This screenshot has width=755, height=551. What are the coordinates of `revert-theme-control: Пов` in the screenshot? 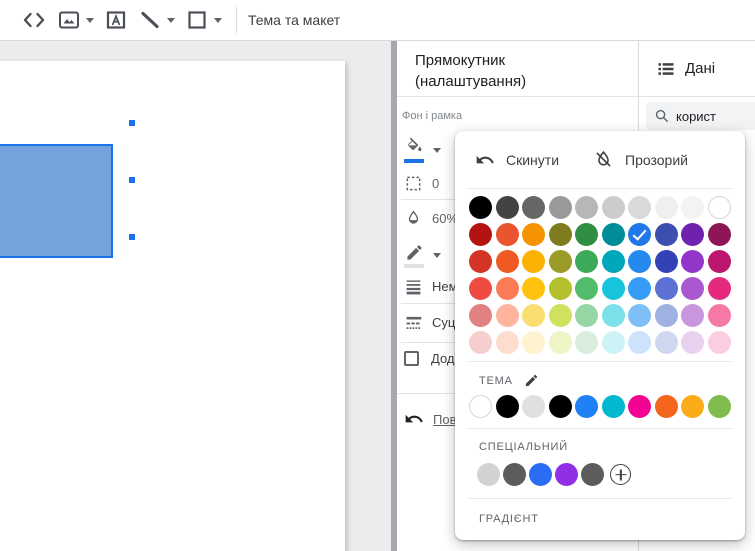 It's located at (430, 419).